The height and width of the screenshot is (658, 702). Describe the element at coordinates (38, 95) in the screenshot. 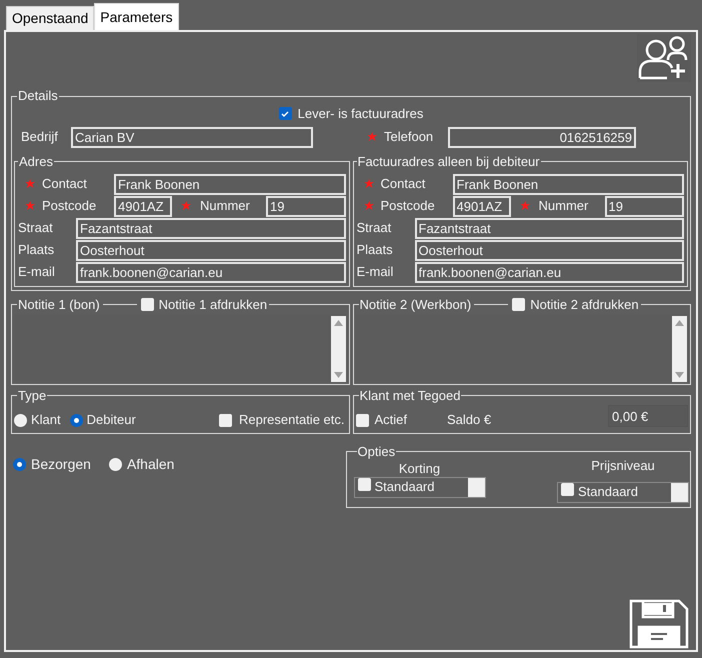

I see `group-title: Details` at that location.